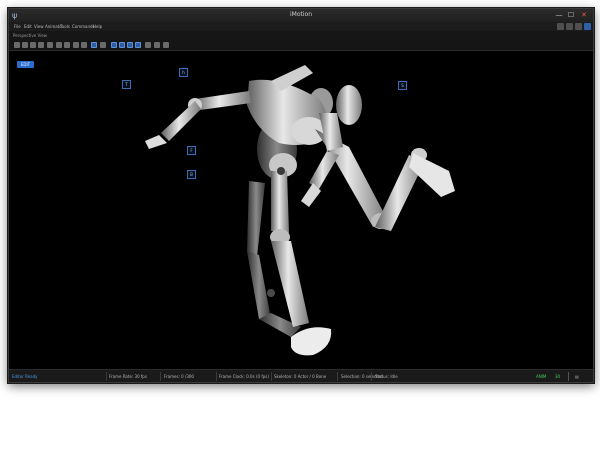  I want to click on status-ready: Editor Ready, so click(25, 376).